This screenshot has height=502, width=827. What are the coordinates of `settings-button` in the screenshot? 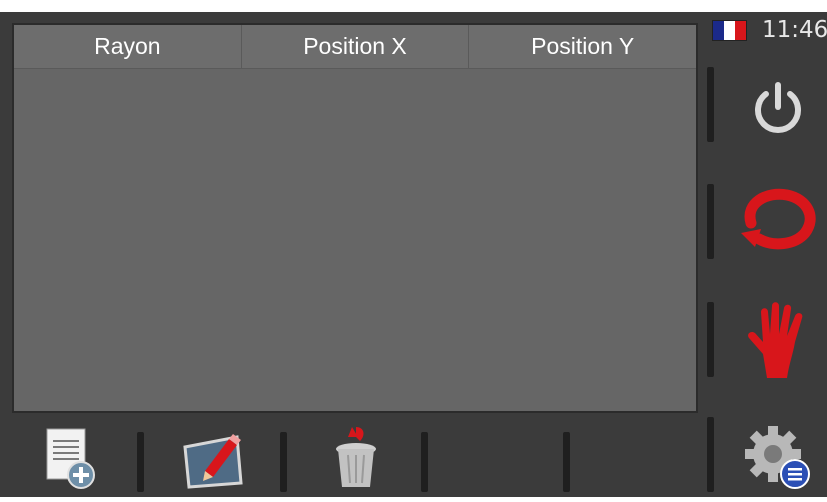 It's located at (777, 457).